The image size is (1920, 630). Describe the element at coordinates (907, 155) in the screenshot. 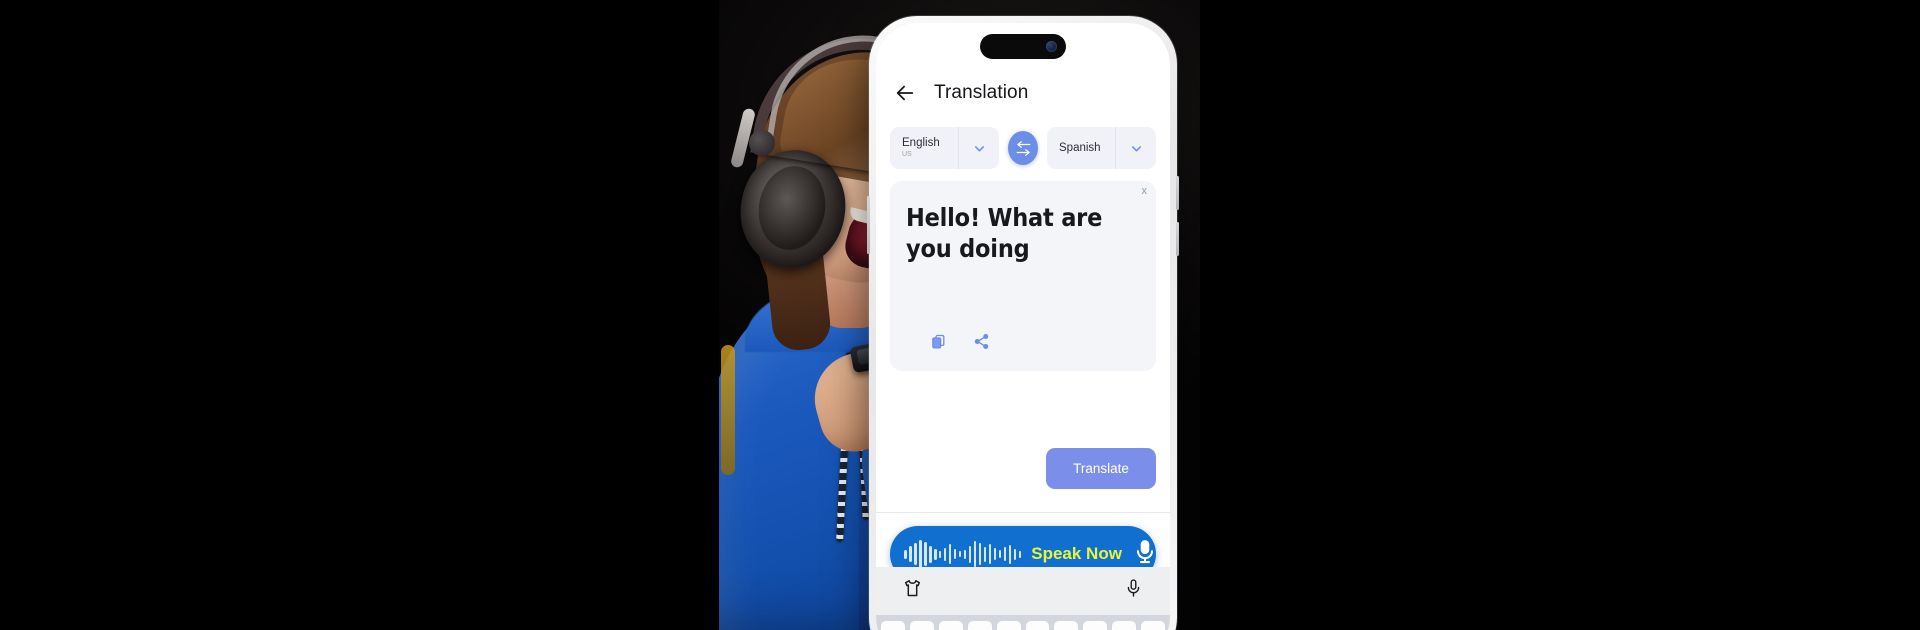

I see `source-language-region: US` at that location.